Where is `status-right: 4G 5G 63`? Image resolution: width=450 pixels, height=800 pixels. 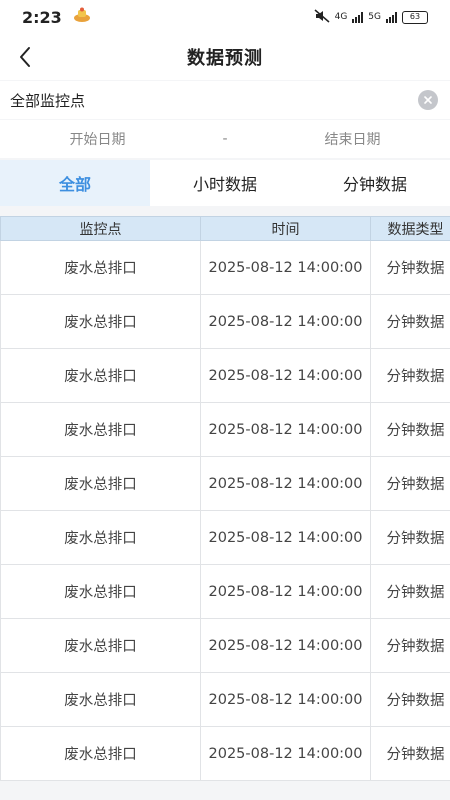
status-right: 4G 5G 63 is located at coordinates (371, 17).